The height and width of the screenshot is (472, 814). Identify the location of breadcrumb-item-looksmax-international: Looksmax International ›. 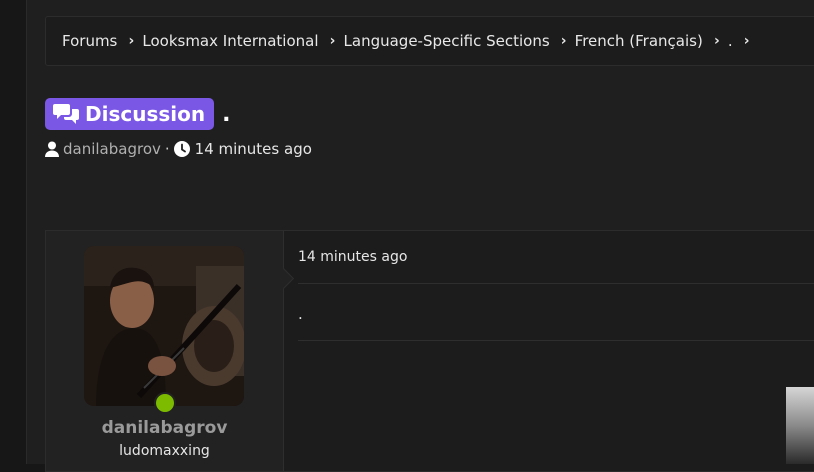
(242, 41).